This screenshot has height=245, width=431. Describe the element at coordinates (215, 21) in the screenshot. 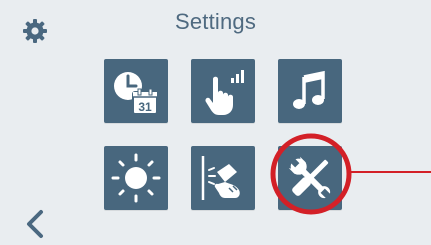

I see `page-title: Settings` at that location.